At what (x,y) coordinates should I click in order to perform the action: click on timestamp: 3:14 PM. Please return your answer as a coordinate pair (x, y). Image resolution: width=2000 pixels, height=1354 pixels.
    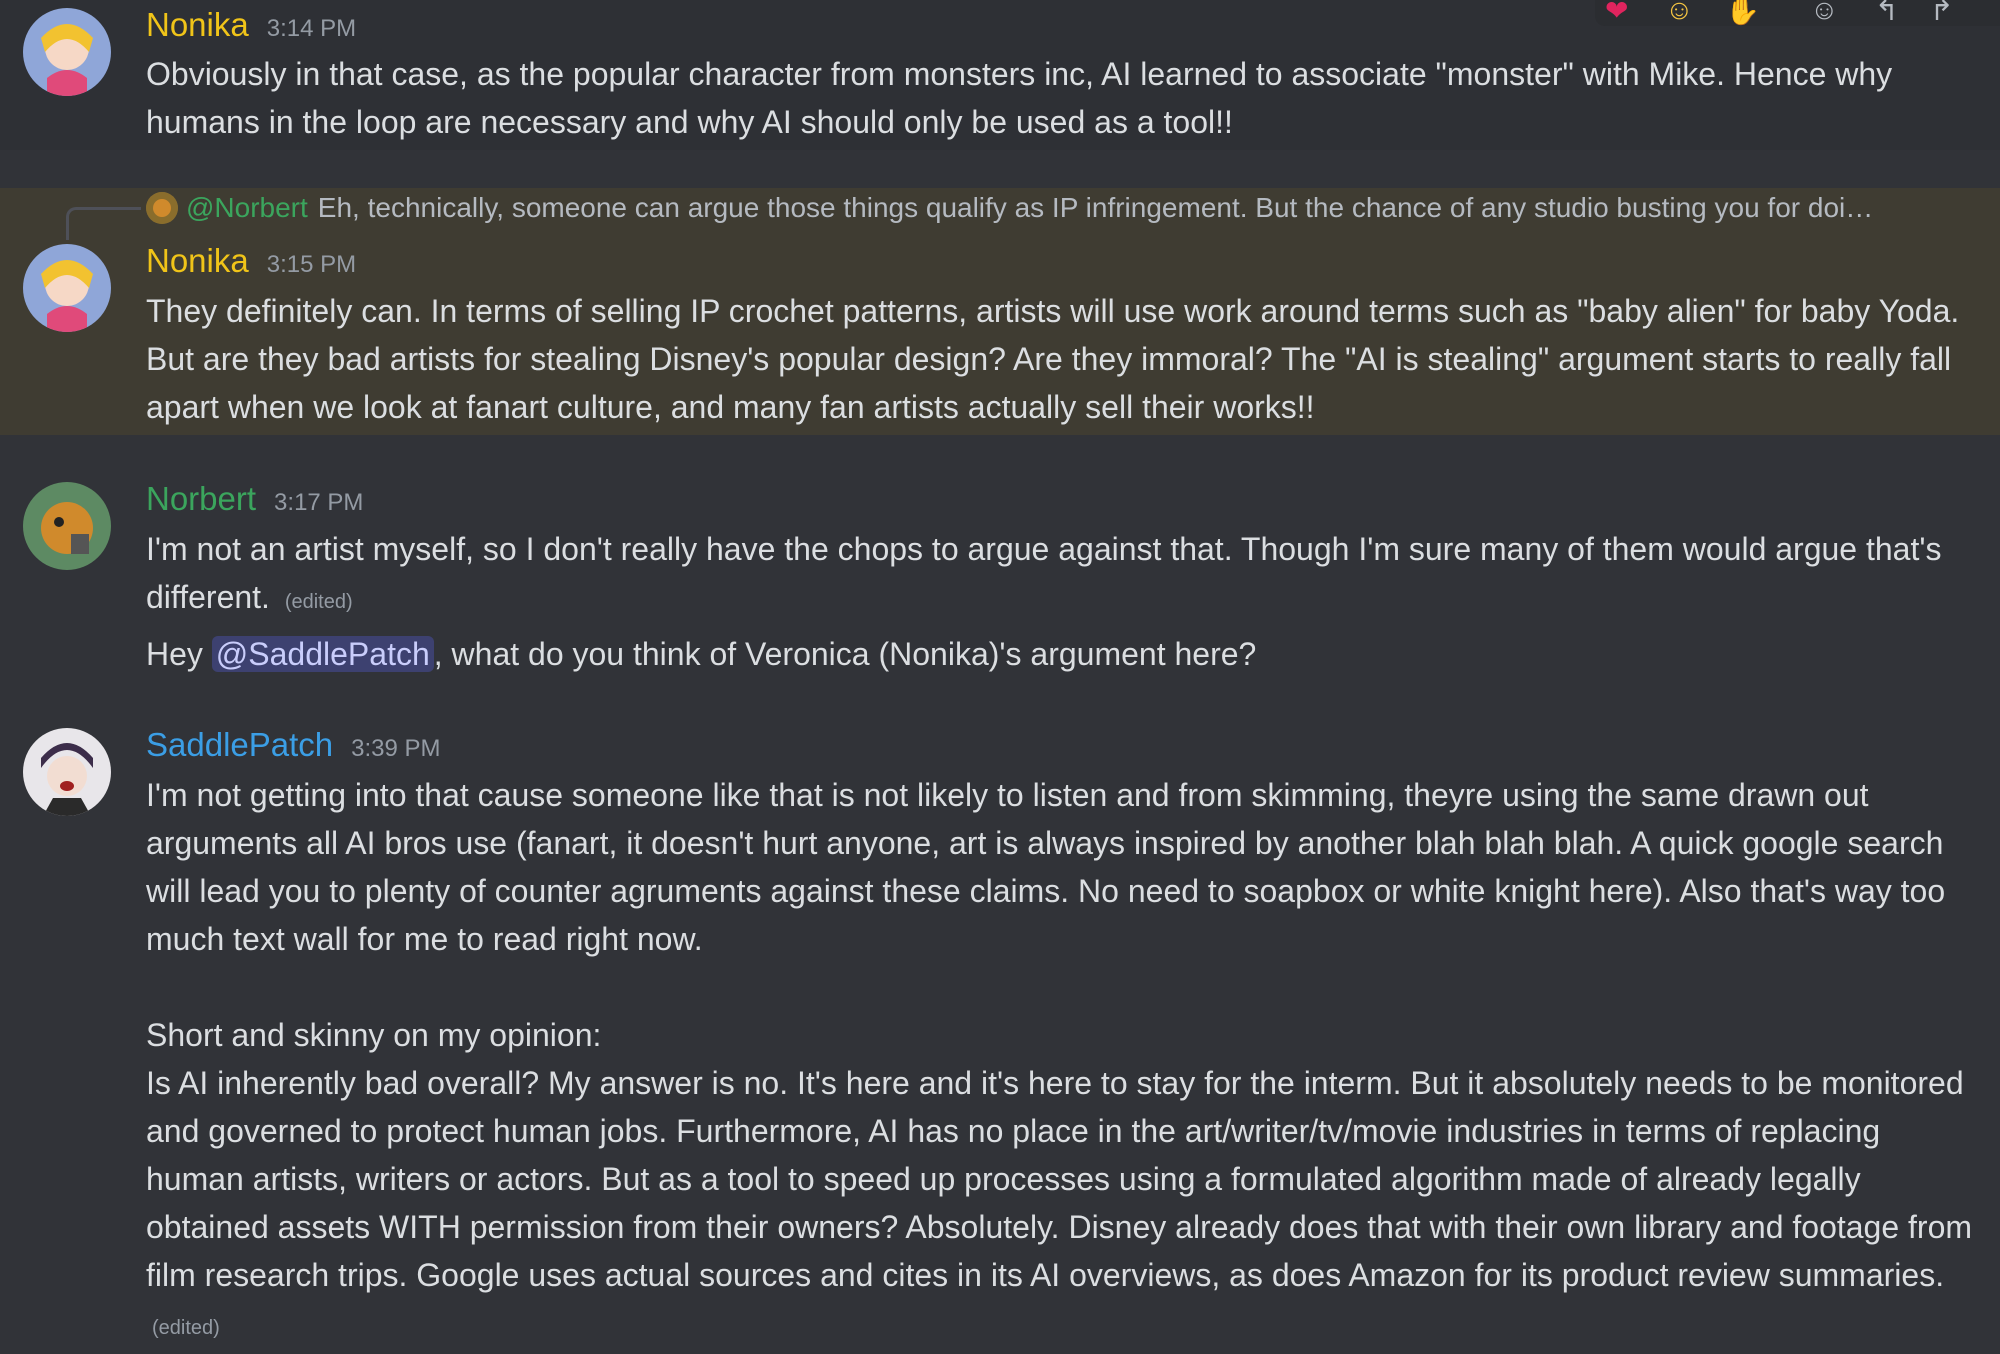
    Looking at the image, I should click on (311, 28).